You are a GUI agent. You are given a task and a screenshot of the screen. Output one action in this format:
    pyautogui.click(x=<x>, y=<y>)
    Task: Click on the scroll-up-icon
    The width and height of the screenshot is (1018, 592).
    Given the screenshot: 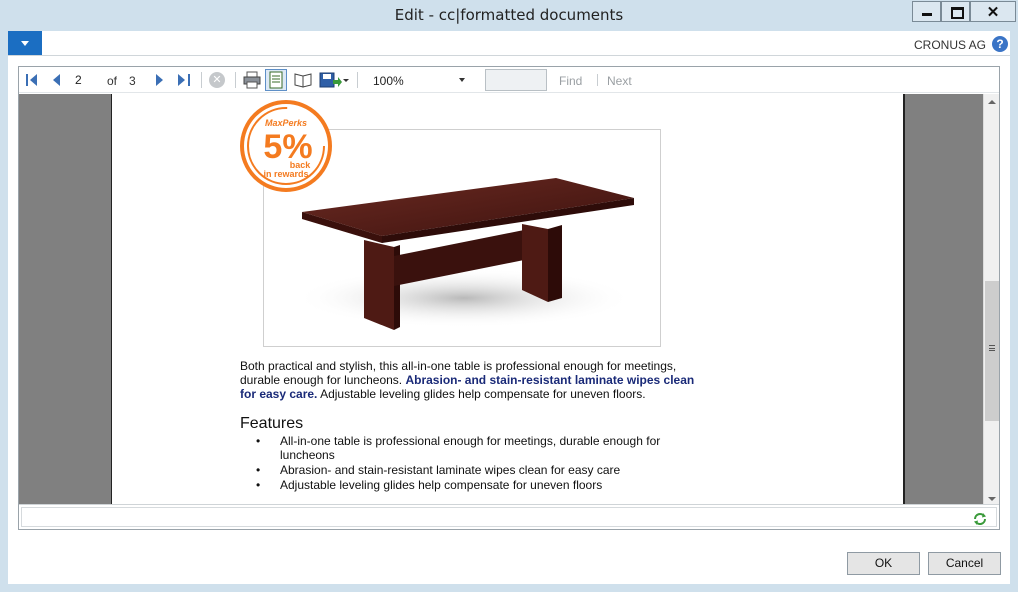 What is the action you would take?
    pyautogui.click(x=992, y=102)
    